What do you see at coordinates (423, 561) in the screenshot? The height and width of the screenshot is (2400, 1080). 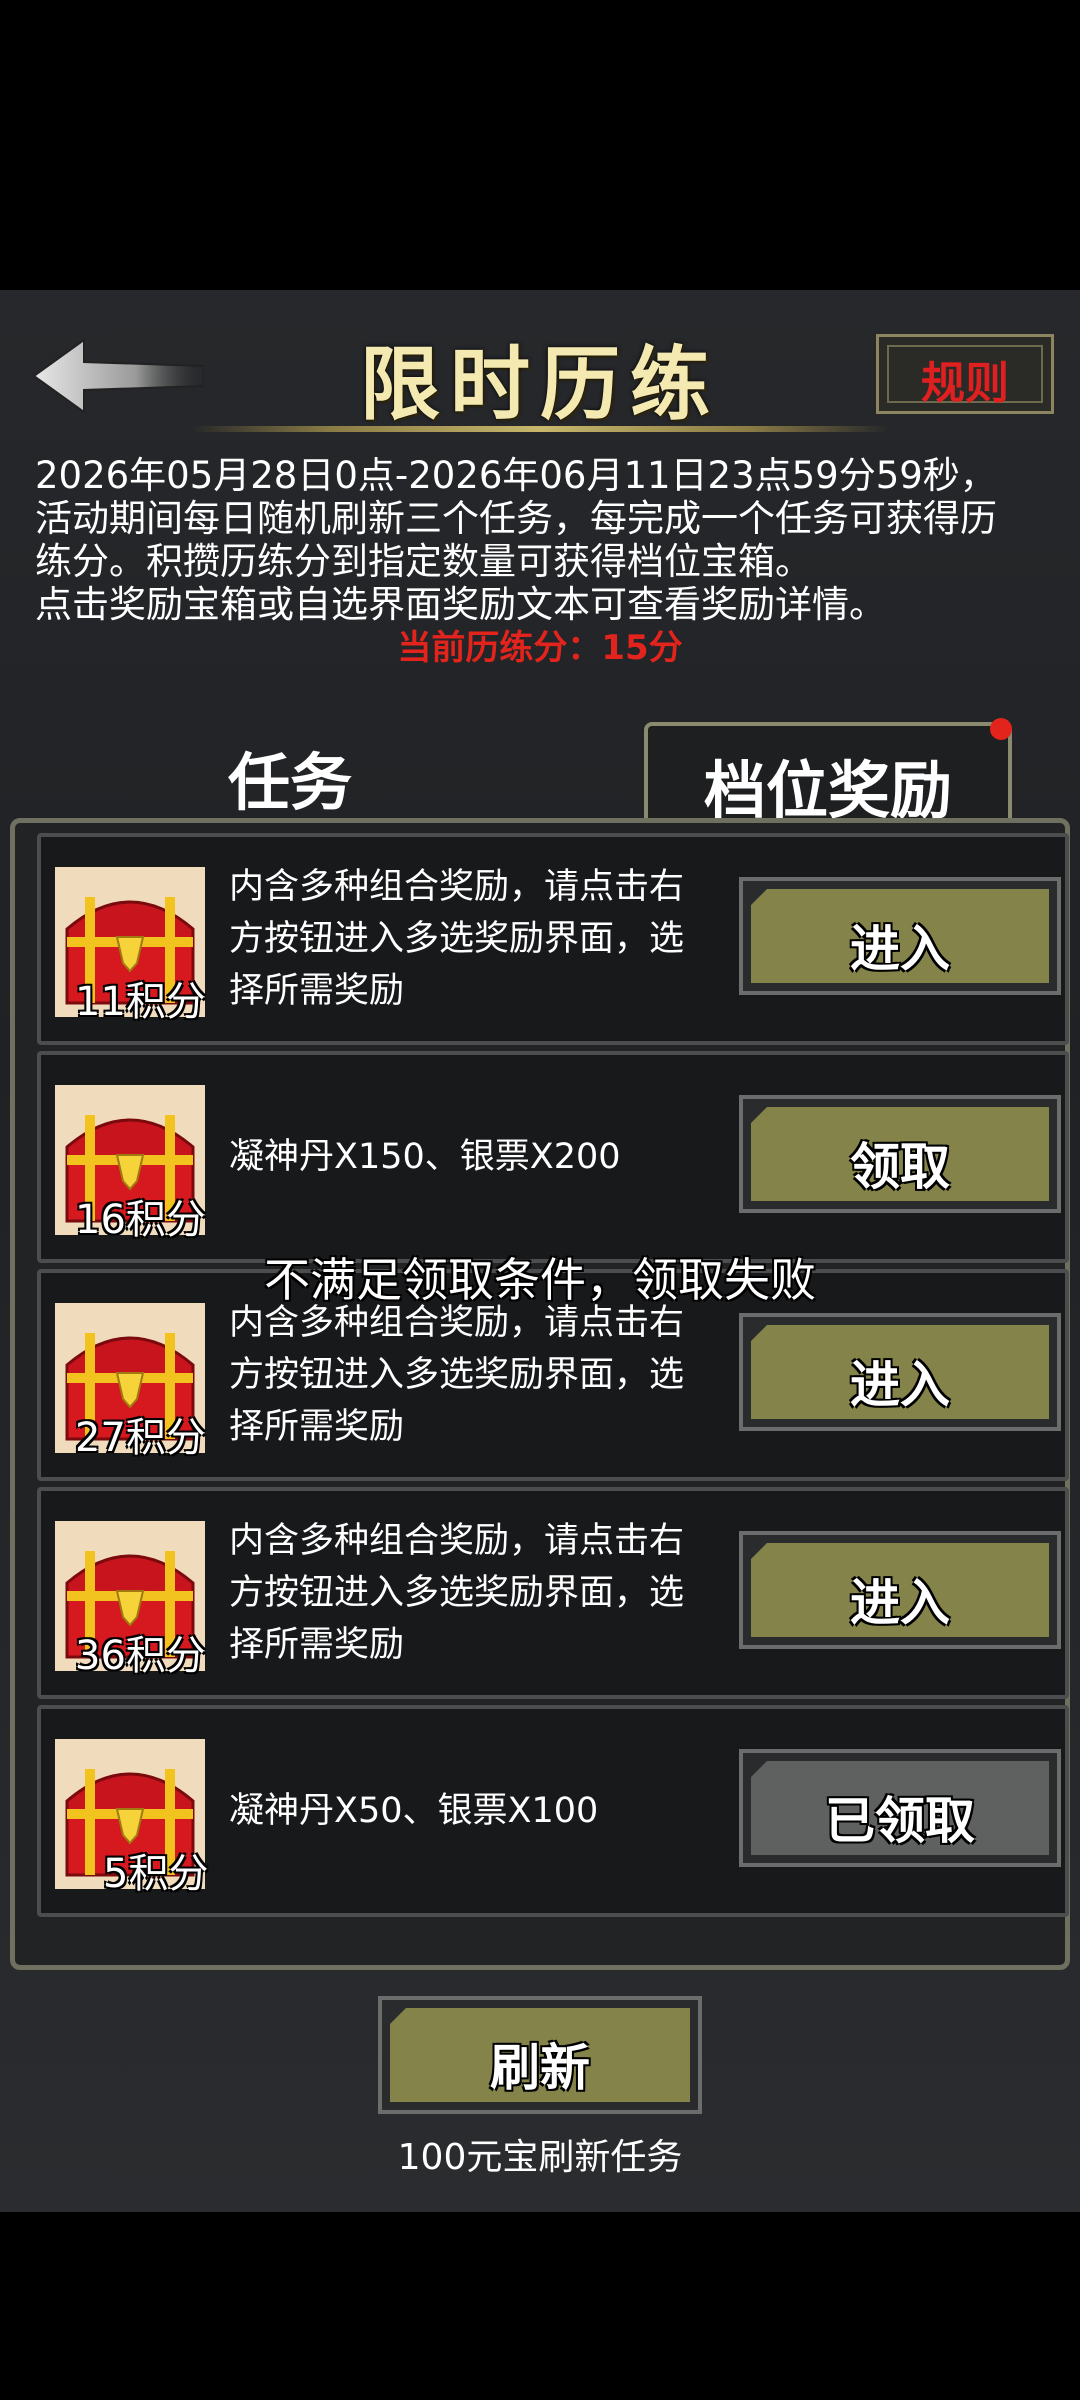 I see `description-line: 练分。积攒历练分到指定数量可获得档位宝箱。` at bounding box center [423, 561].